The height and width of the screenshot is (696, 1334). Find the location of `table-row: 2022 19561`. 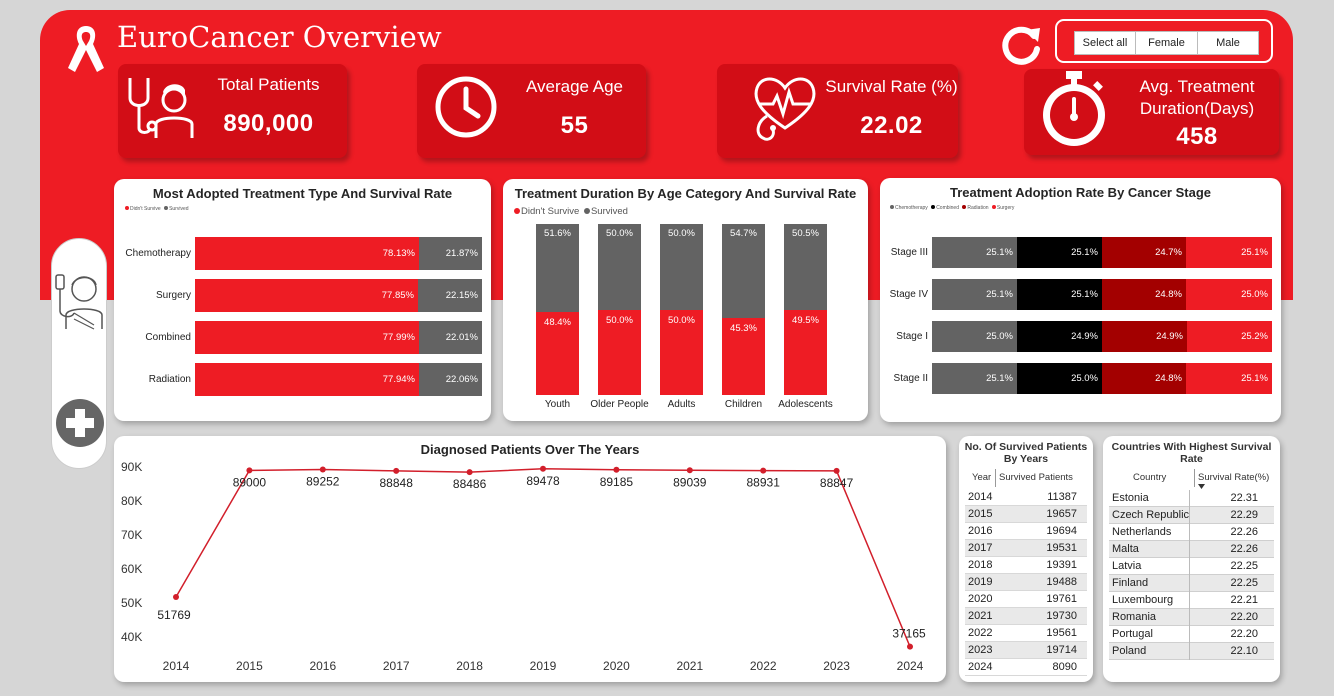

table-row: 2022 19561 is located at coordinates (1026, 633).